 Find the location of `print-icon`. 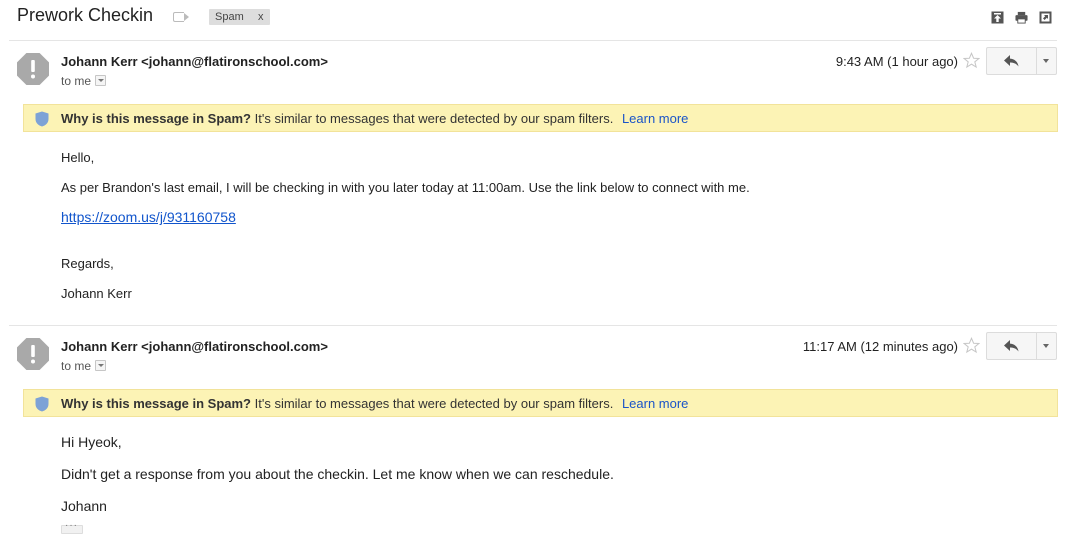

print-icon is located at coordinates (1021, 17).